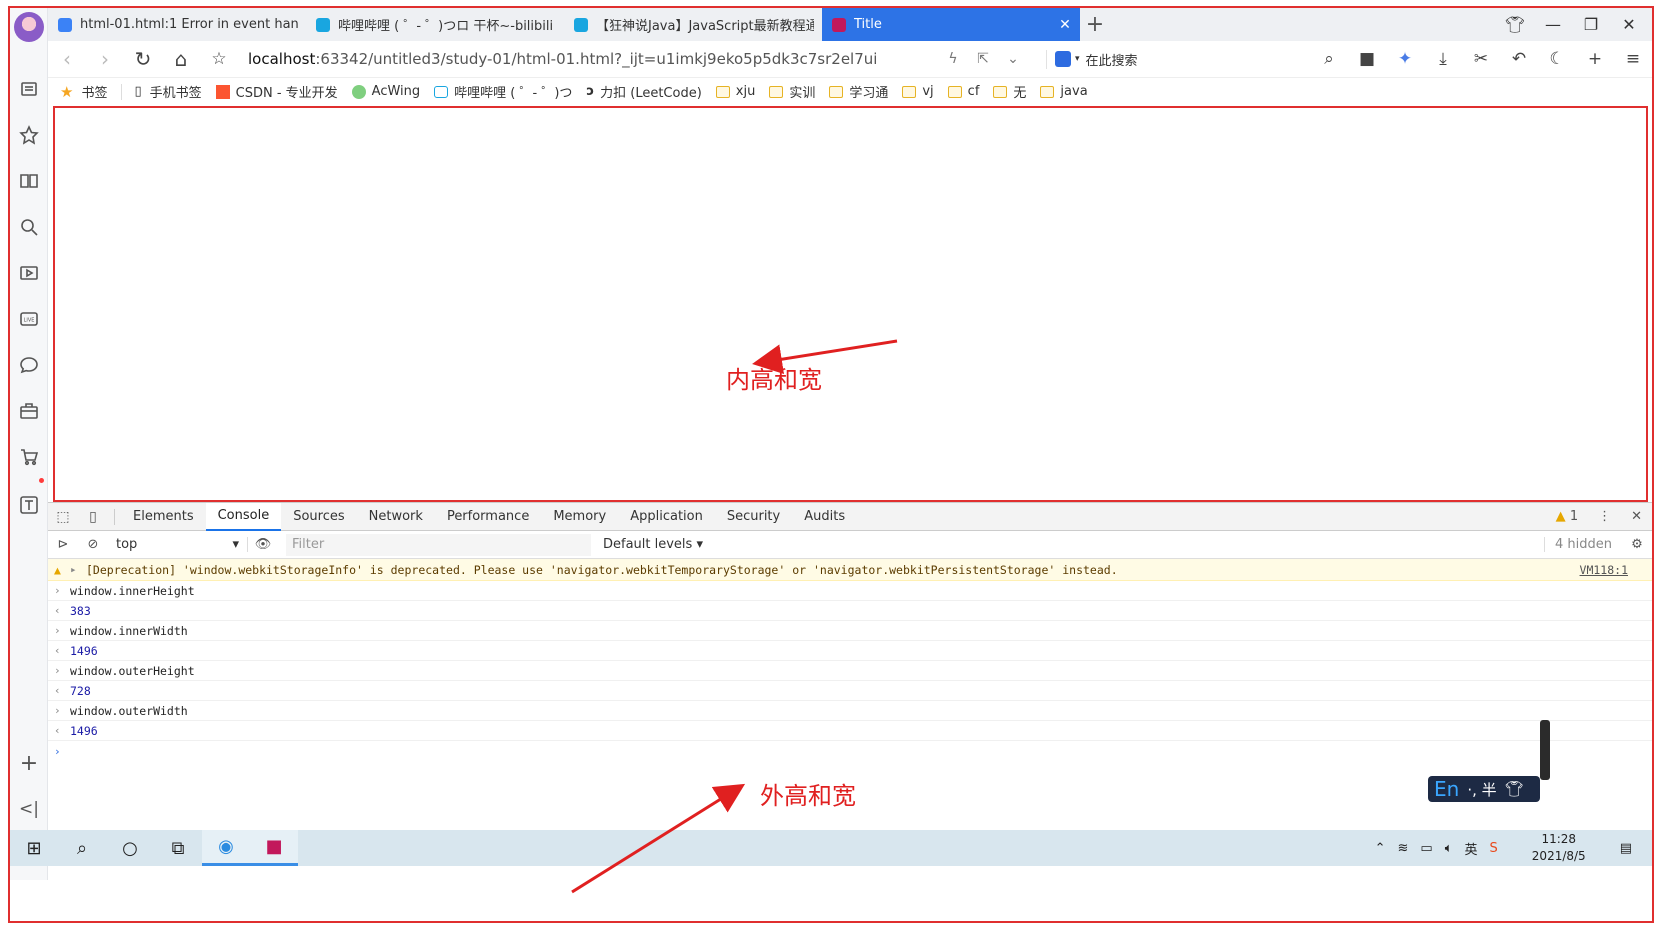  Describe the element at coordinates (274, 848) in the screenshot. I see `intellij-taskbar-icon: ■` at that location.